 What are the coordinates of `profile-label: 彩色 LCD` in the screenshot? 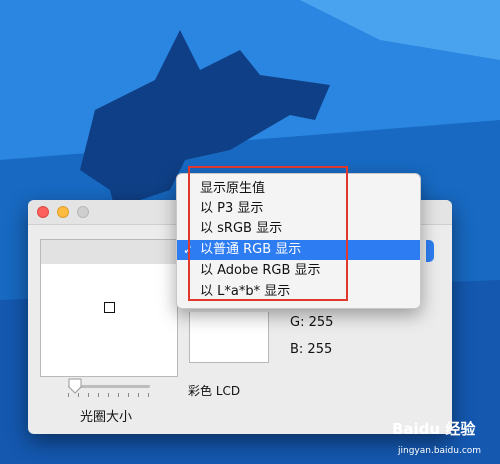 It's located at (214, 391).